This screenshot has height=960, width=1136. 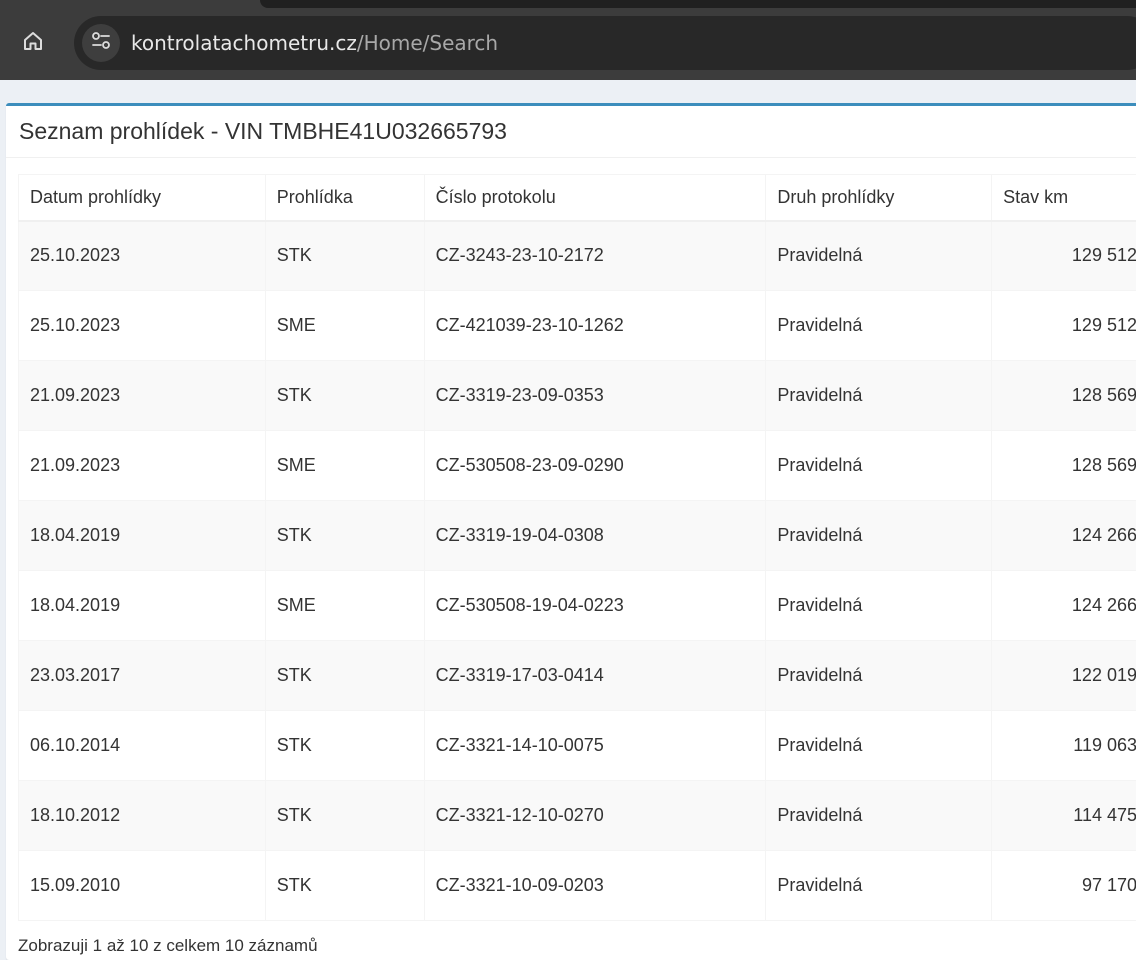 What do you see at coordinates (244, 43) in the screenshot?
I see `url-host: kontrolatachometru.cz` at bounding box center [244, 43].